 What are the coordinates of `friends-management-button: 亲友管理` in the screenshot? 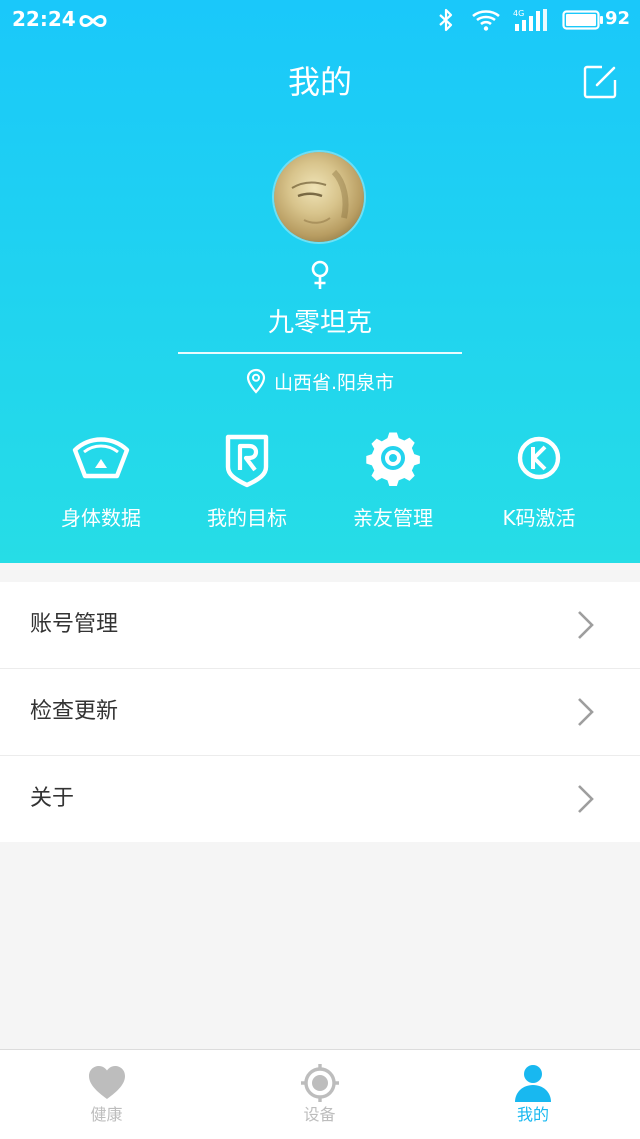 It's located at (393, 483).